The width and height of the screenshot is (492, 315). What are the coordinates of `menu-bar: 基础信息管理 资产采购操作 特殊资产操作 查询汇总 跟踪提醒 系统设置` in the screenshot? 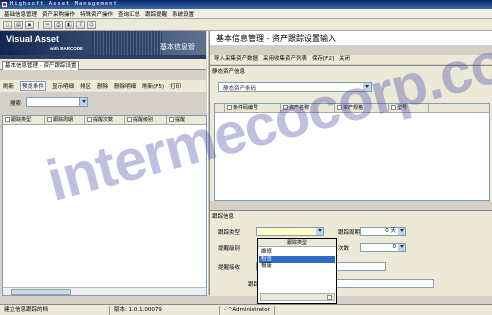 It's located at (246, 14).